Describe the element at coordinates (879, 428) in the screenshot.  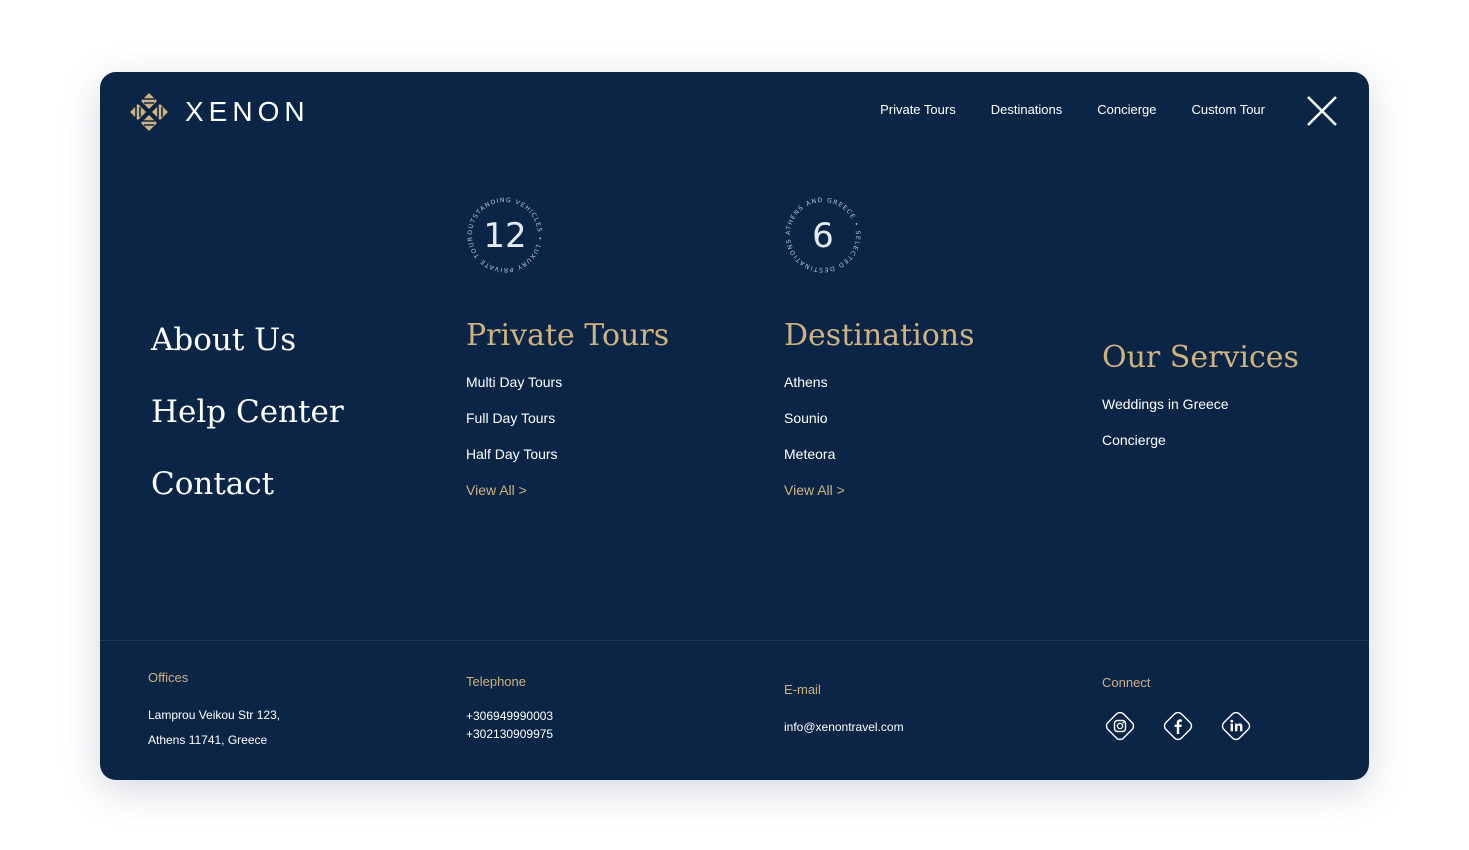
I see `sounio-link: Sounio` at that location.